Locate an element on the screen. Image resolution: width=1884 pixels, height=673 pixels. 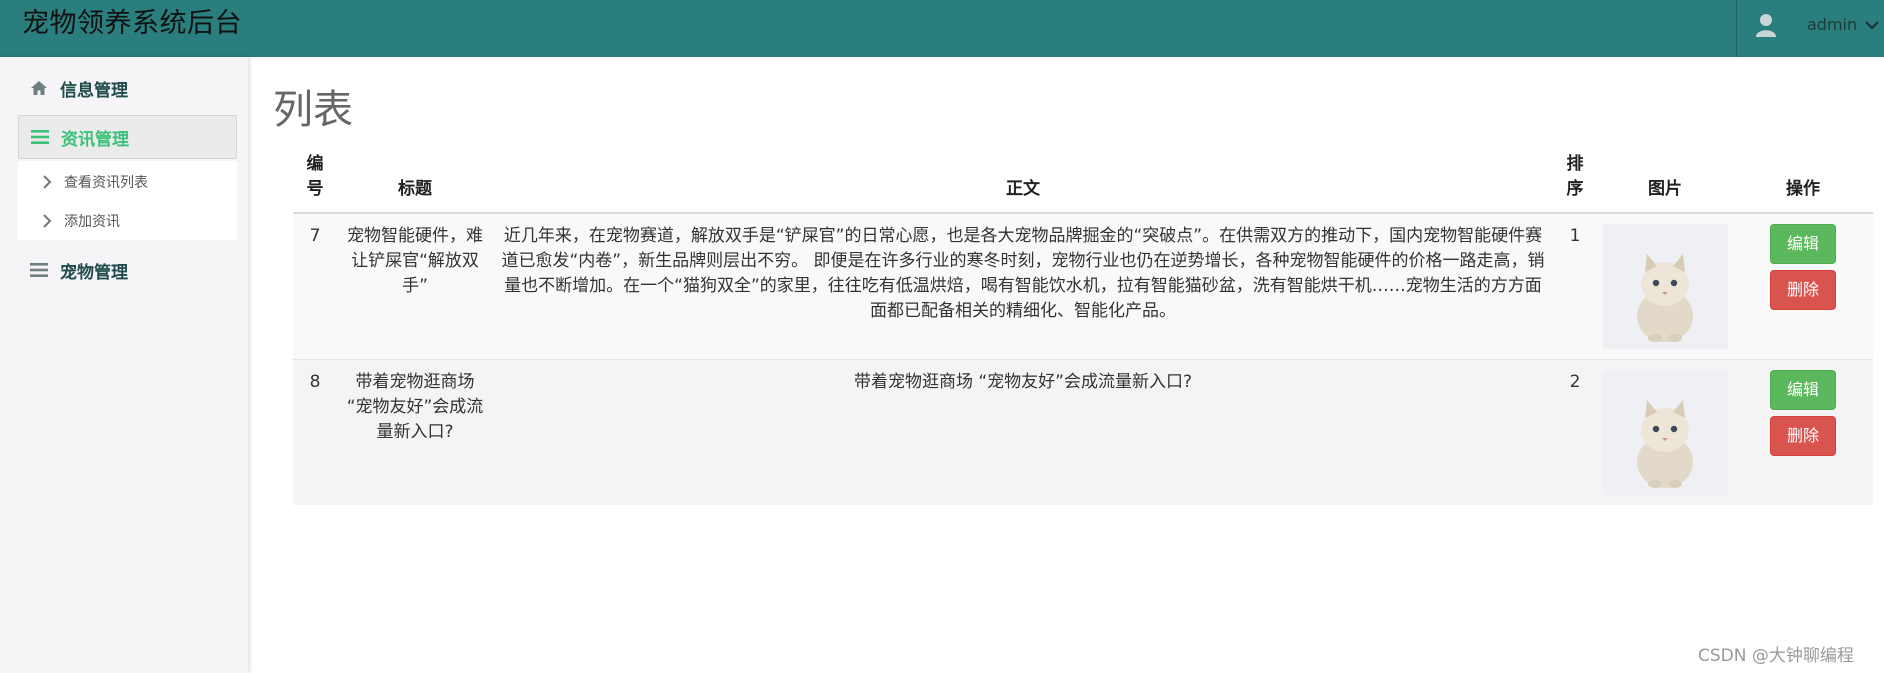
sidebar-item-news-management: 资讯管理 is located at coordinates (127, 137).